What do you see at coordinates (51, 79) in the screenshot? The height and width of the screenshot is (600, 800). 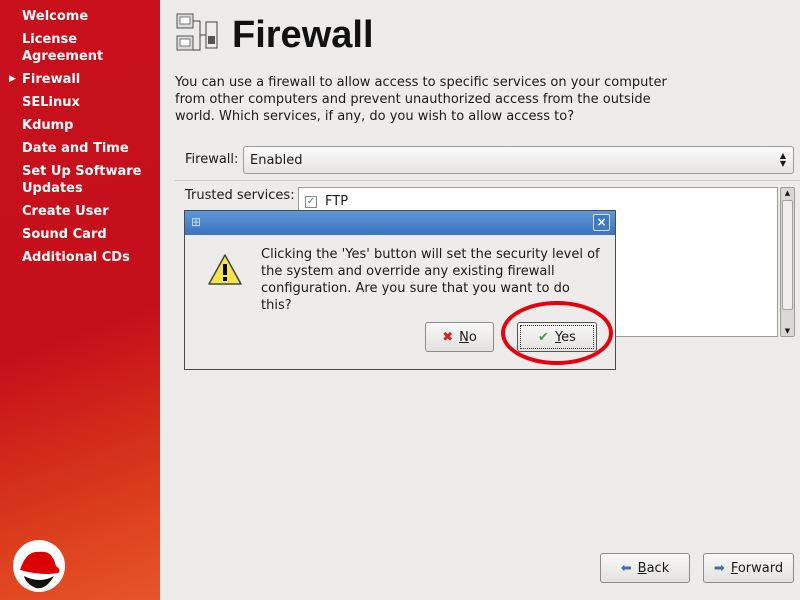 I see `sidebar-step-firewall: Firewall` at bounding box center [51, 79].